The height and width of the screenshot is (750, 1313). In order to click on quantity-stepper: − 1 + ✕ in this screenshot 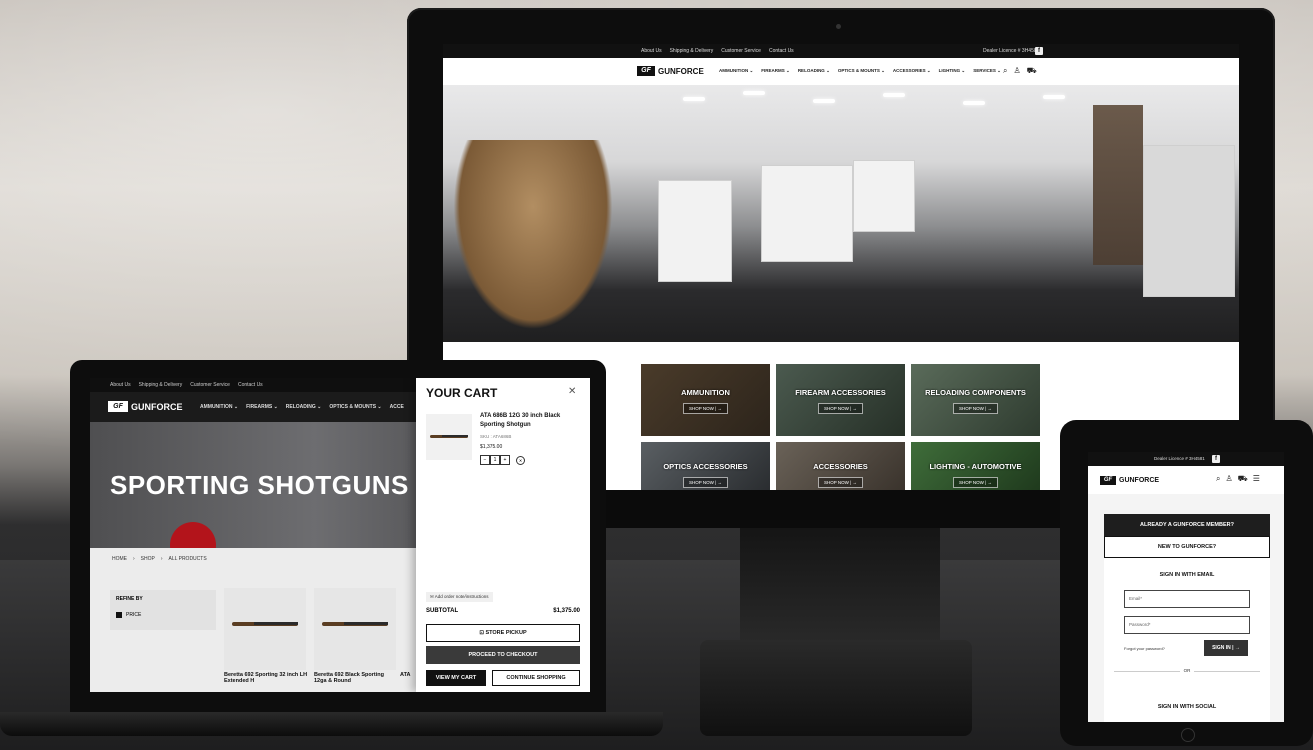, I will do `click(502, 460)`.